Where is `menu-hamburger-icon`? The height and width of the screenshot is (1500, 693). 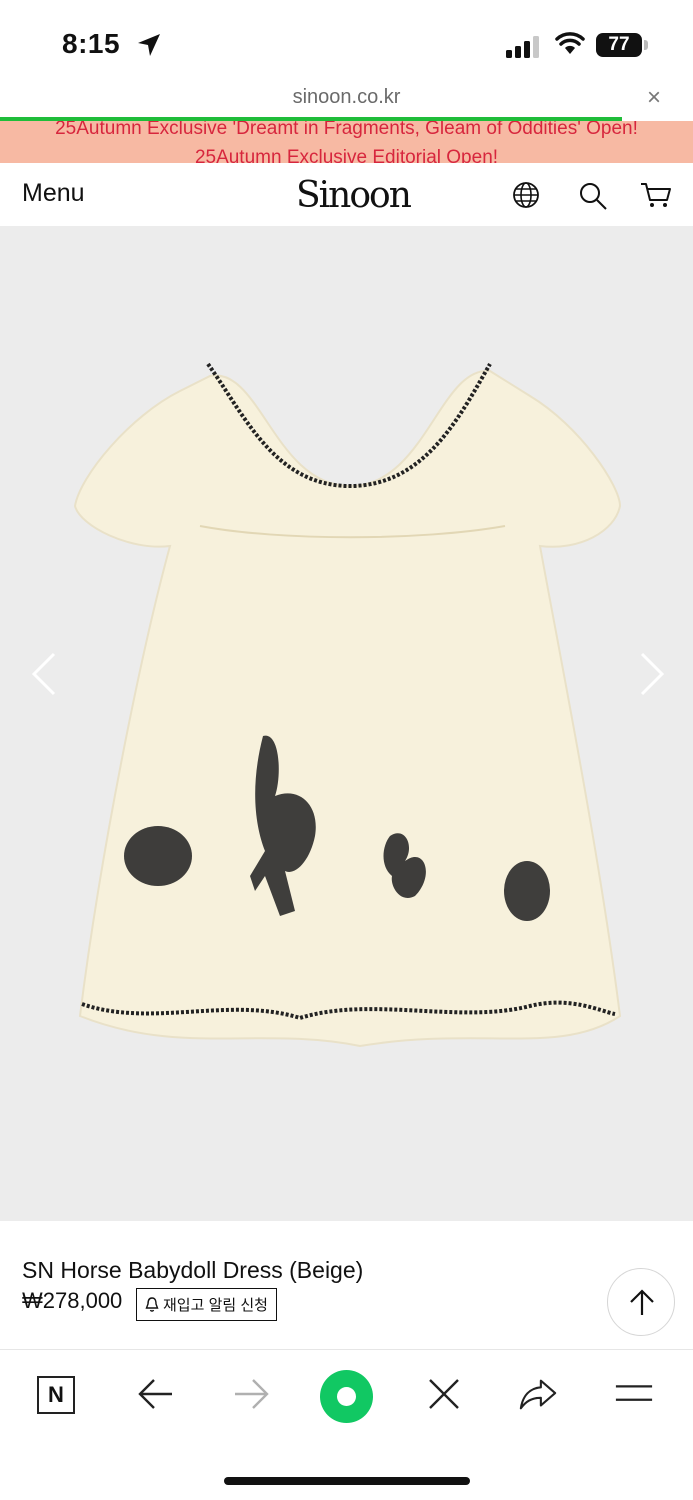 menu-hamburger-icon is located at coordinates (634, 1394).